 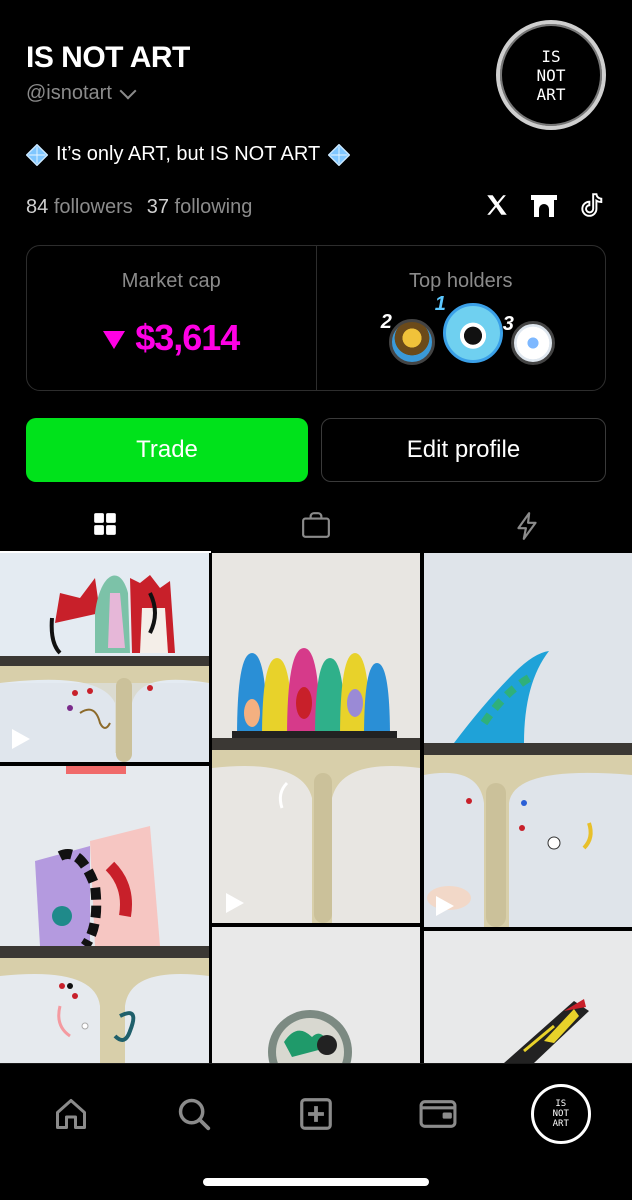 I want to click on market-card: Market cap $3,614 Top holders 2 1 3, so click(x=316, y=318).